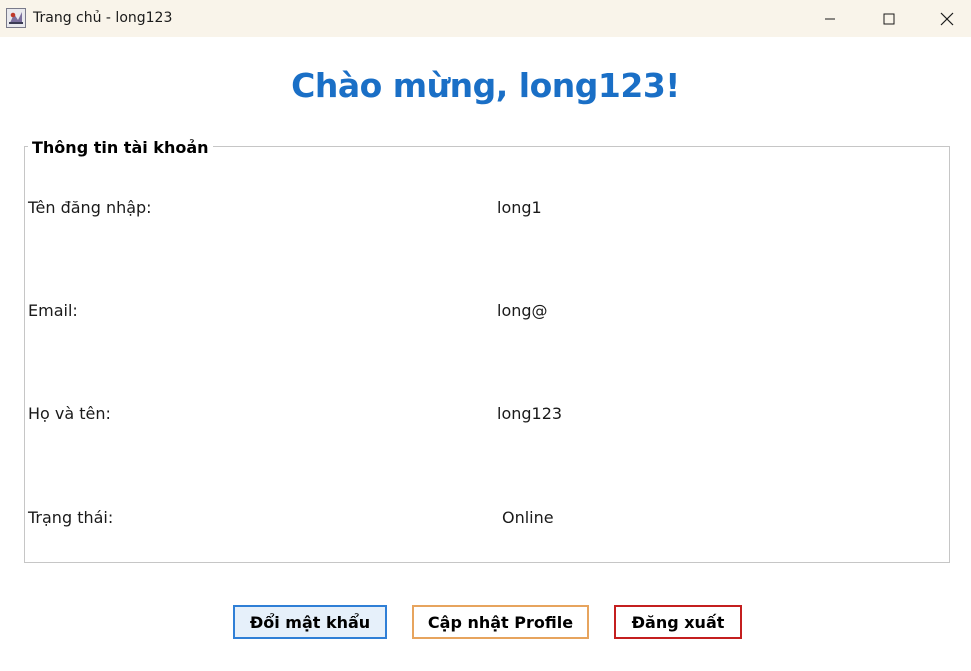 The image size is (971, 671). Describe the element at coordinates (485, 18) in the screenshot. I see `title-bar: Trang chủ - long123` at that location.